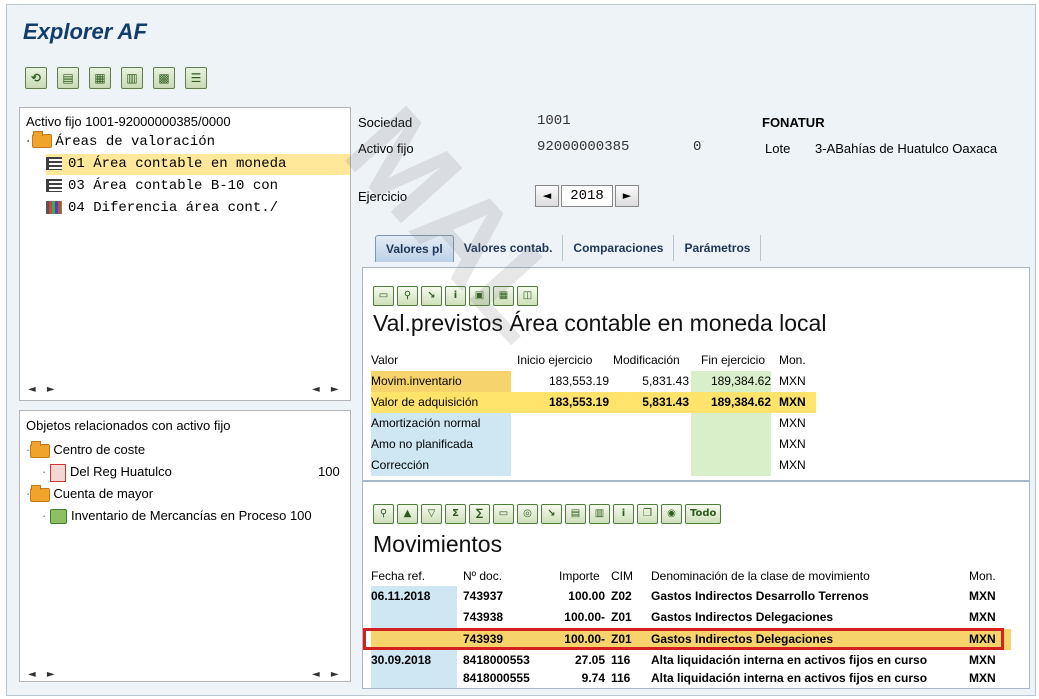 Image resolution: width=1039 pixels, height=699 pixels. Describe the element at coordinates (128, 121) in the screenshot. I see `tree-header: Activo fijo 1001-92000000385/0000` at that location.